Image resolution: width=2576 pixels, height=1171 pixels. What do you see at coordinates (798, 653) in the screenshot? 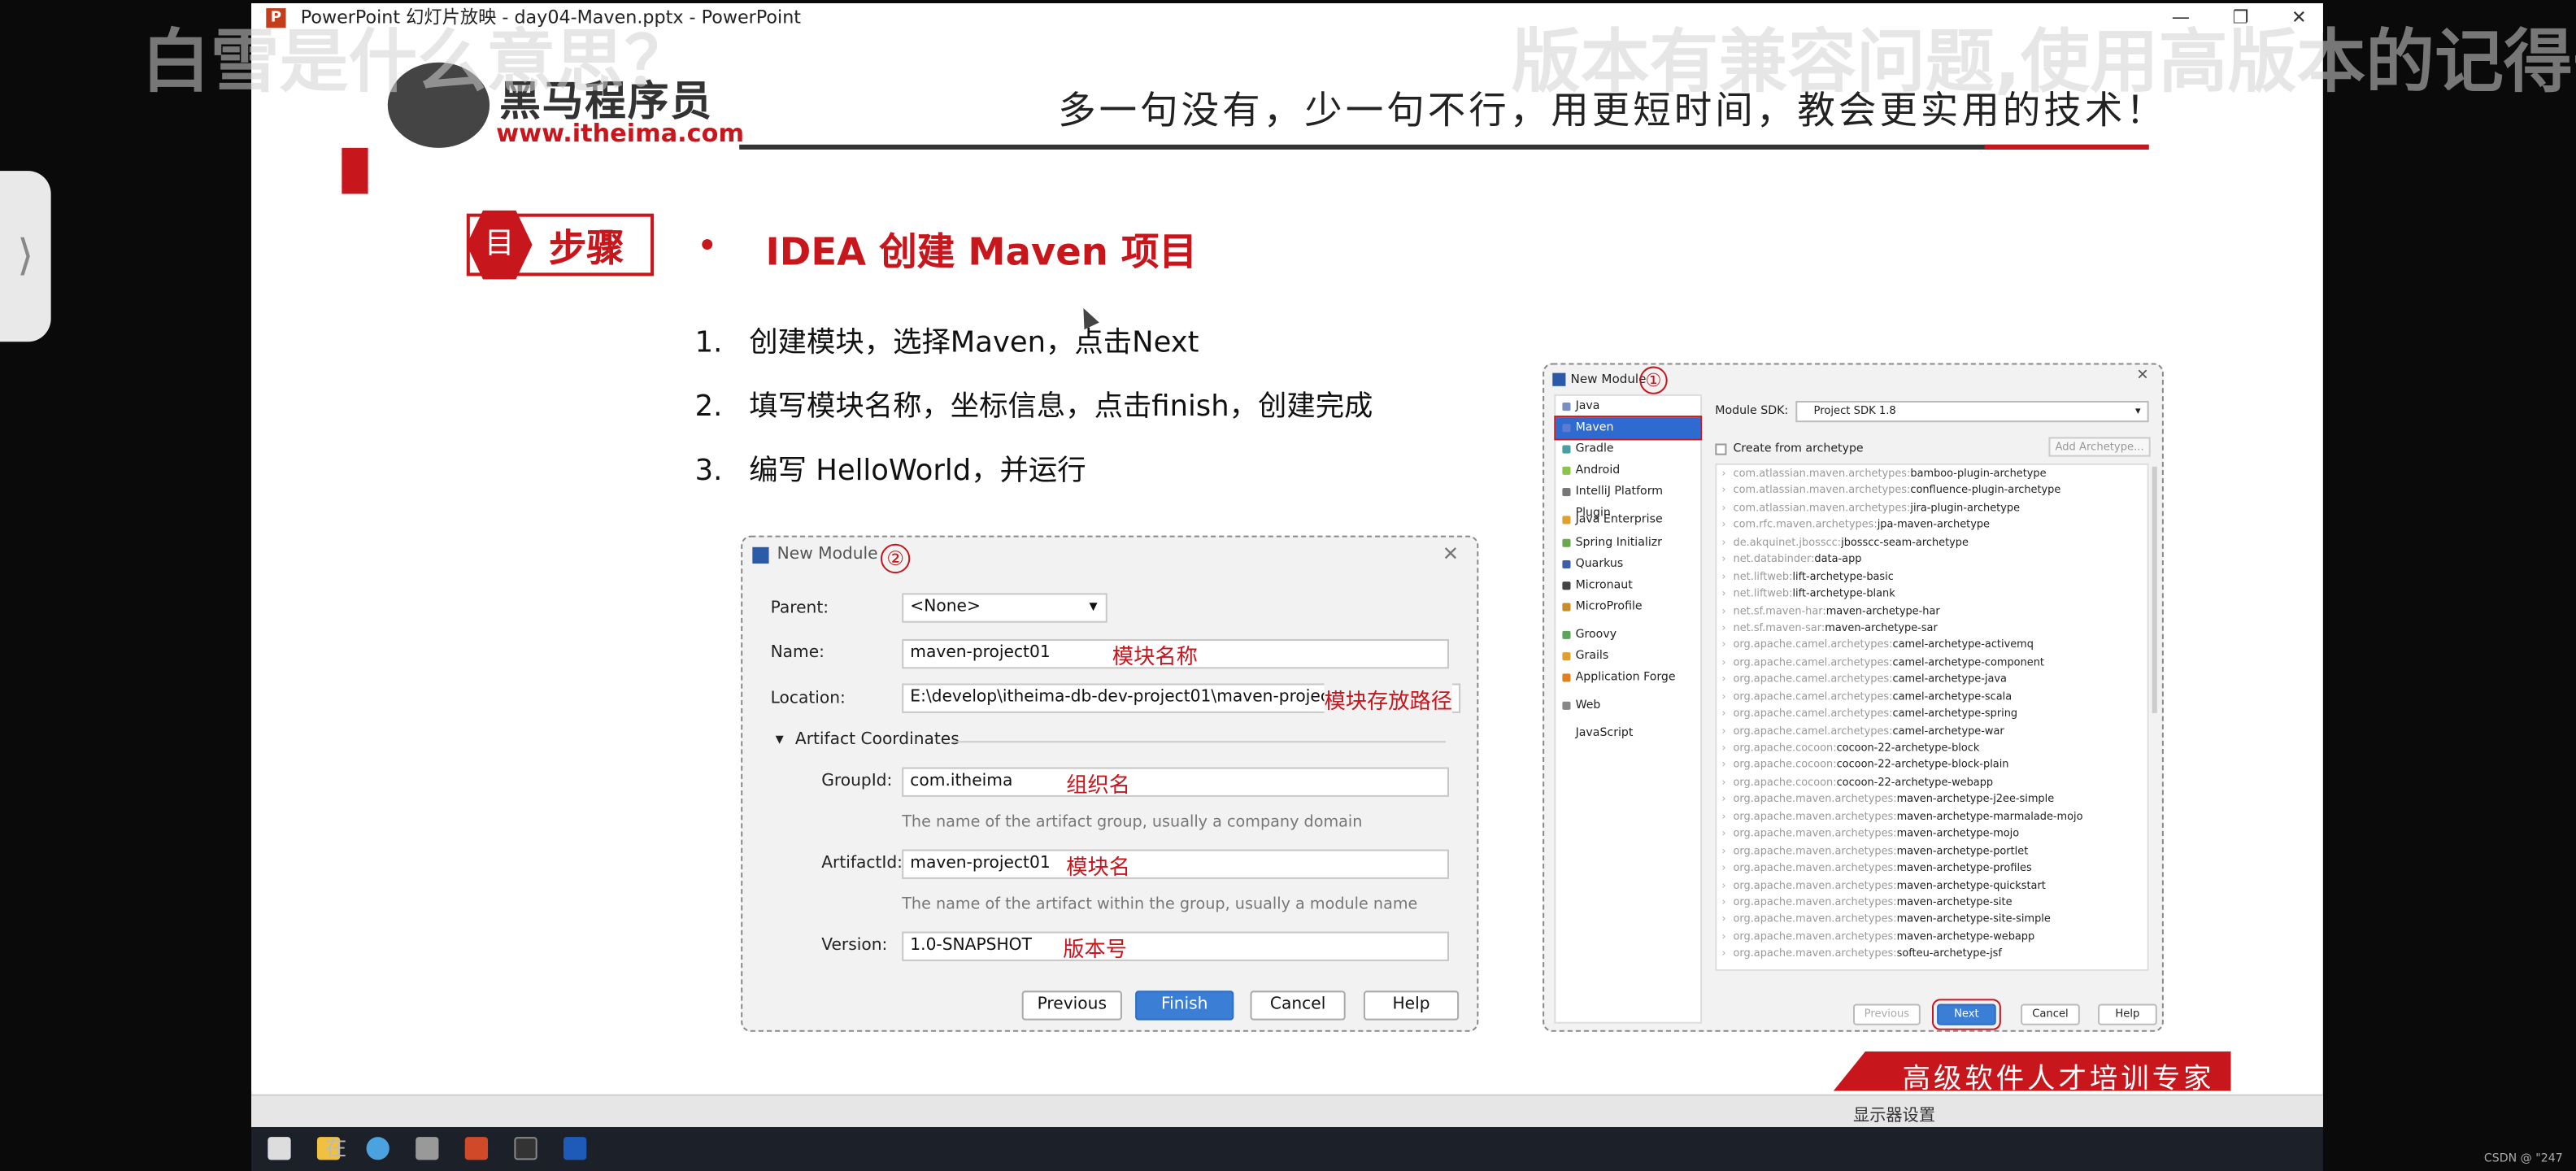
I see `name-label: Name:` at bounding box center [798, 653].